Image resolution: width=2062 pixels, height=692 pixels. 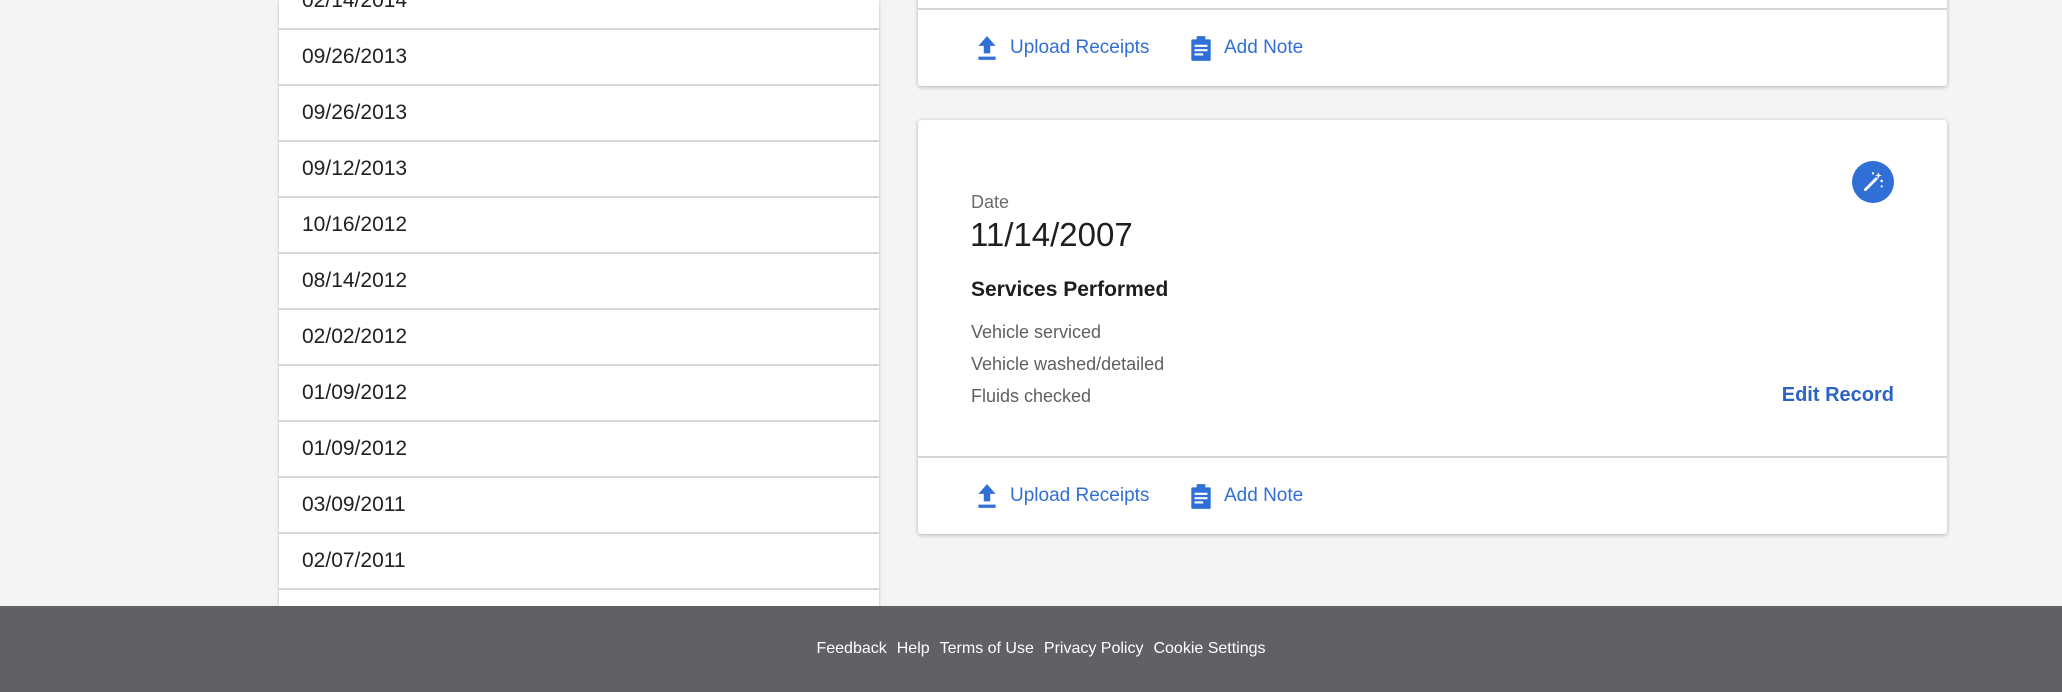 What do you see at coordinates (1209, 649) in the screenshot?
I see `footer-link-cookie-settings: Cookie Settings` at bounding box center [1209, 649].